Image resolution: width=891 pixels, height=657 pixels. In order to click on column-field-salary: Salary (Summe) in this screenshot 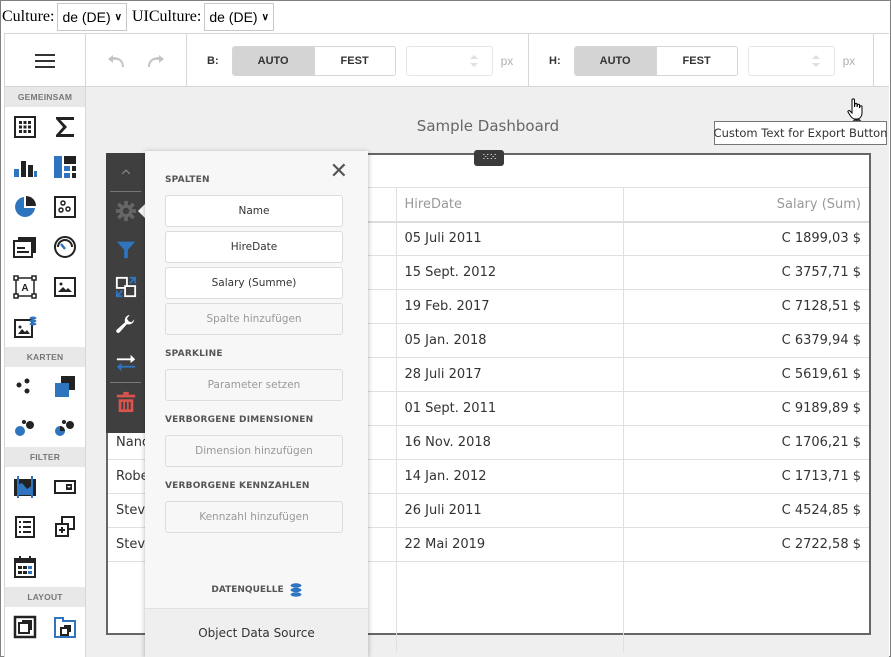, I will do `click(254, 283)`.